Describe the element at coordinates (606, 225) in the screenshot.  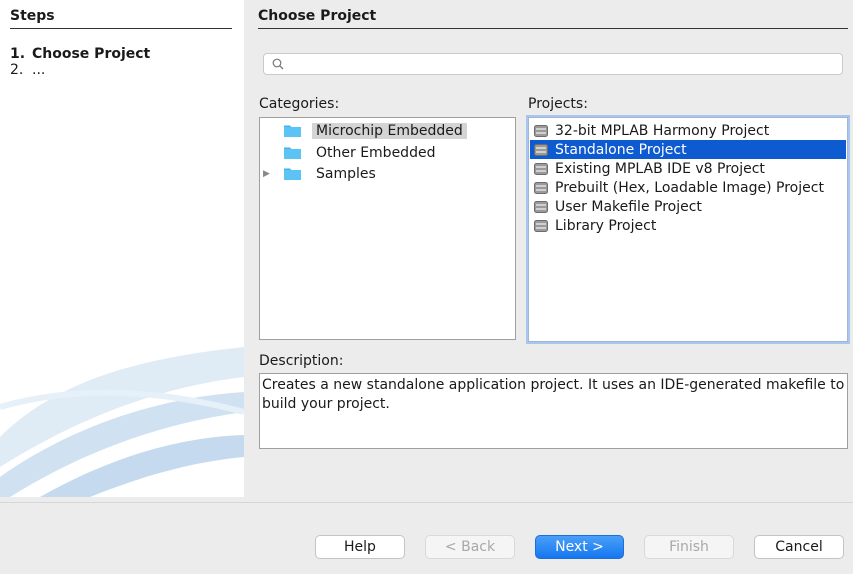
I see `project-label: Library Project` at that location.